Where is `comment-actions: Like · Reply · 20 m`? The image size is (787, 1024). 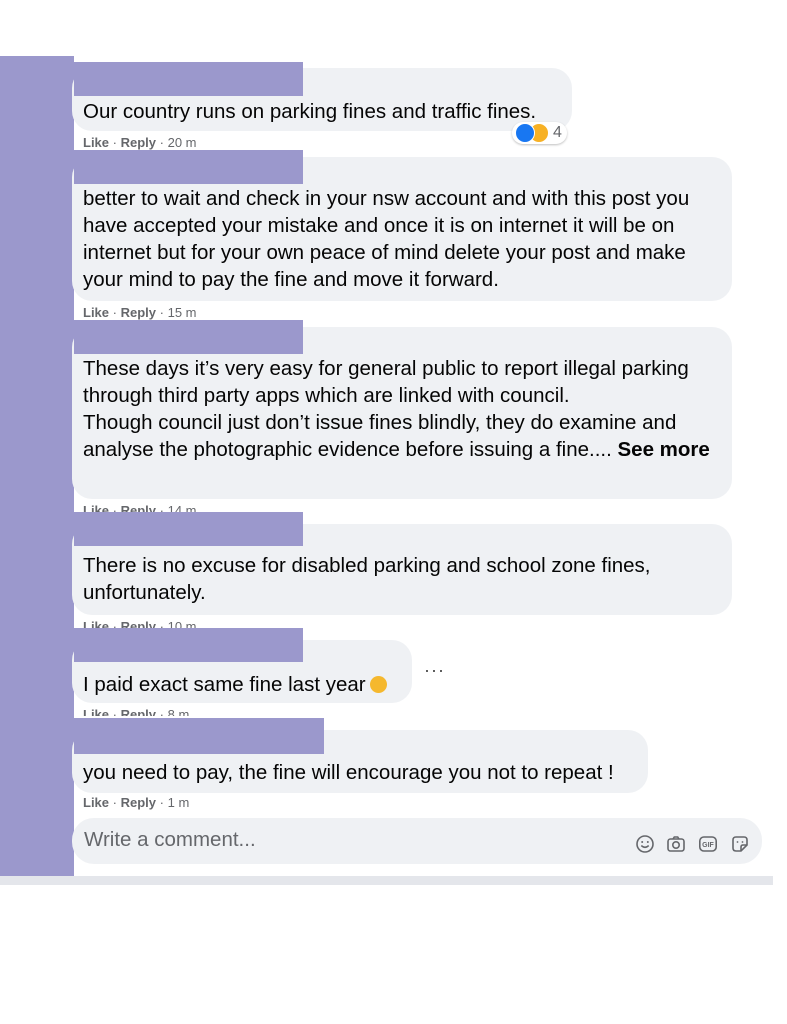 comment-actions: Like · Reply · 20 m is located at coordinates (140, 143).